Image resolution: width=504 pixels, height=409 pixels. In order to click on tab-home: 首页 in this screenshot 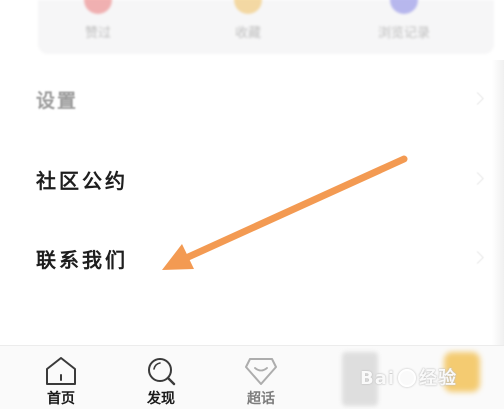, I will do `click(61, 377)`.